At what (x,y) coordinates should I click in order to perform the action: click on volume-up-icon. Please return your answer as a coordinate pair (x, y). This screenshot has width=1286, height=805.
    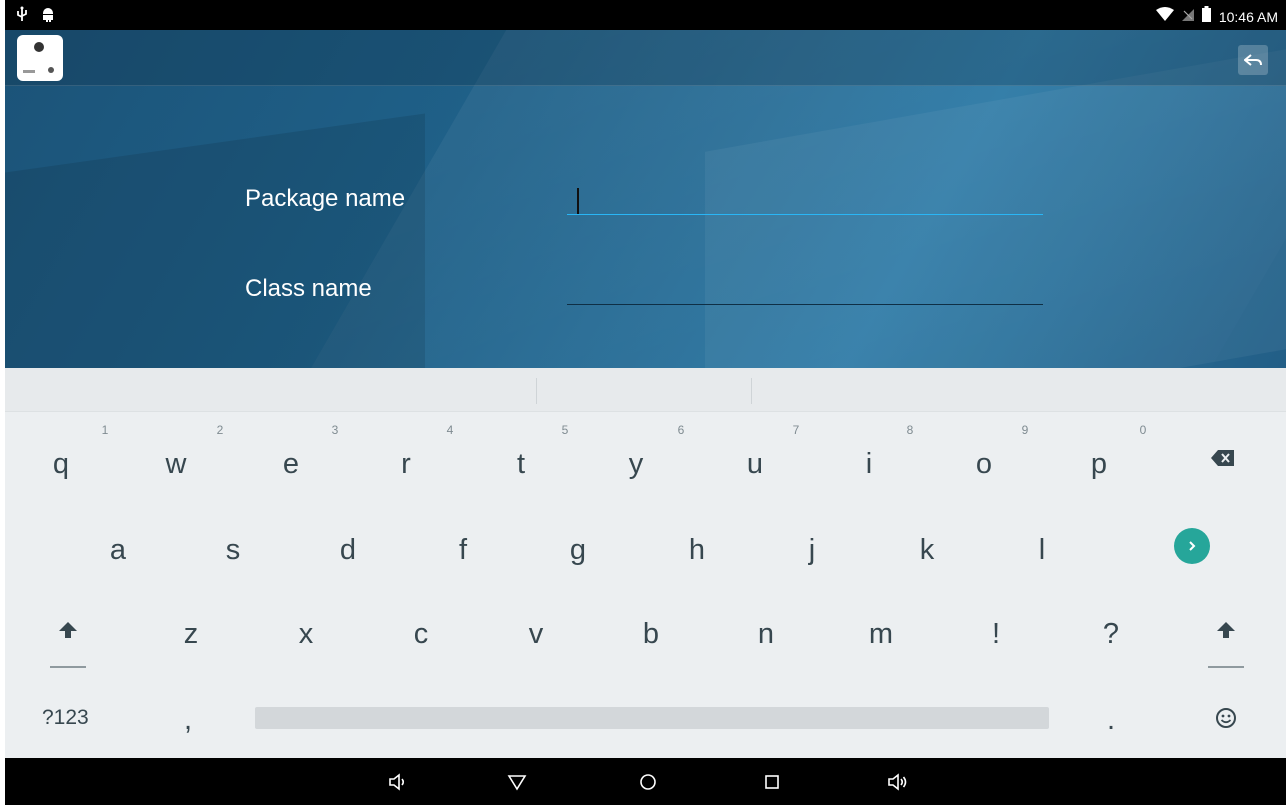
    Looking at the image, I should click on (897, 782).